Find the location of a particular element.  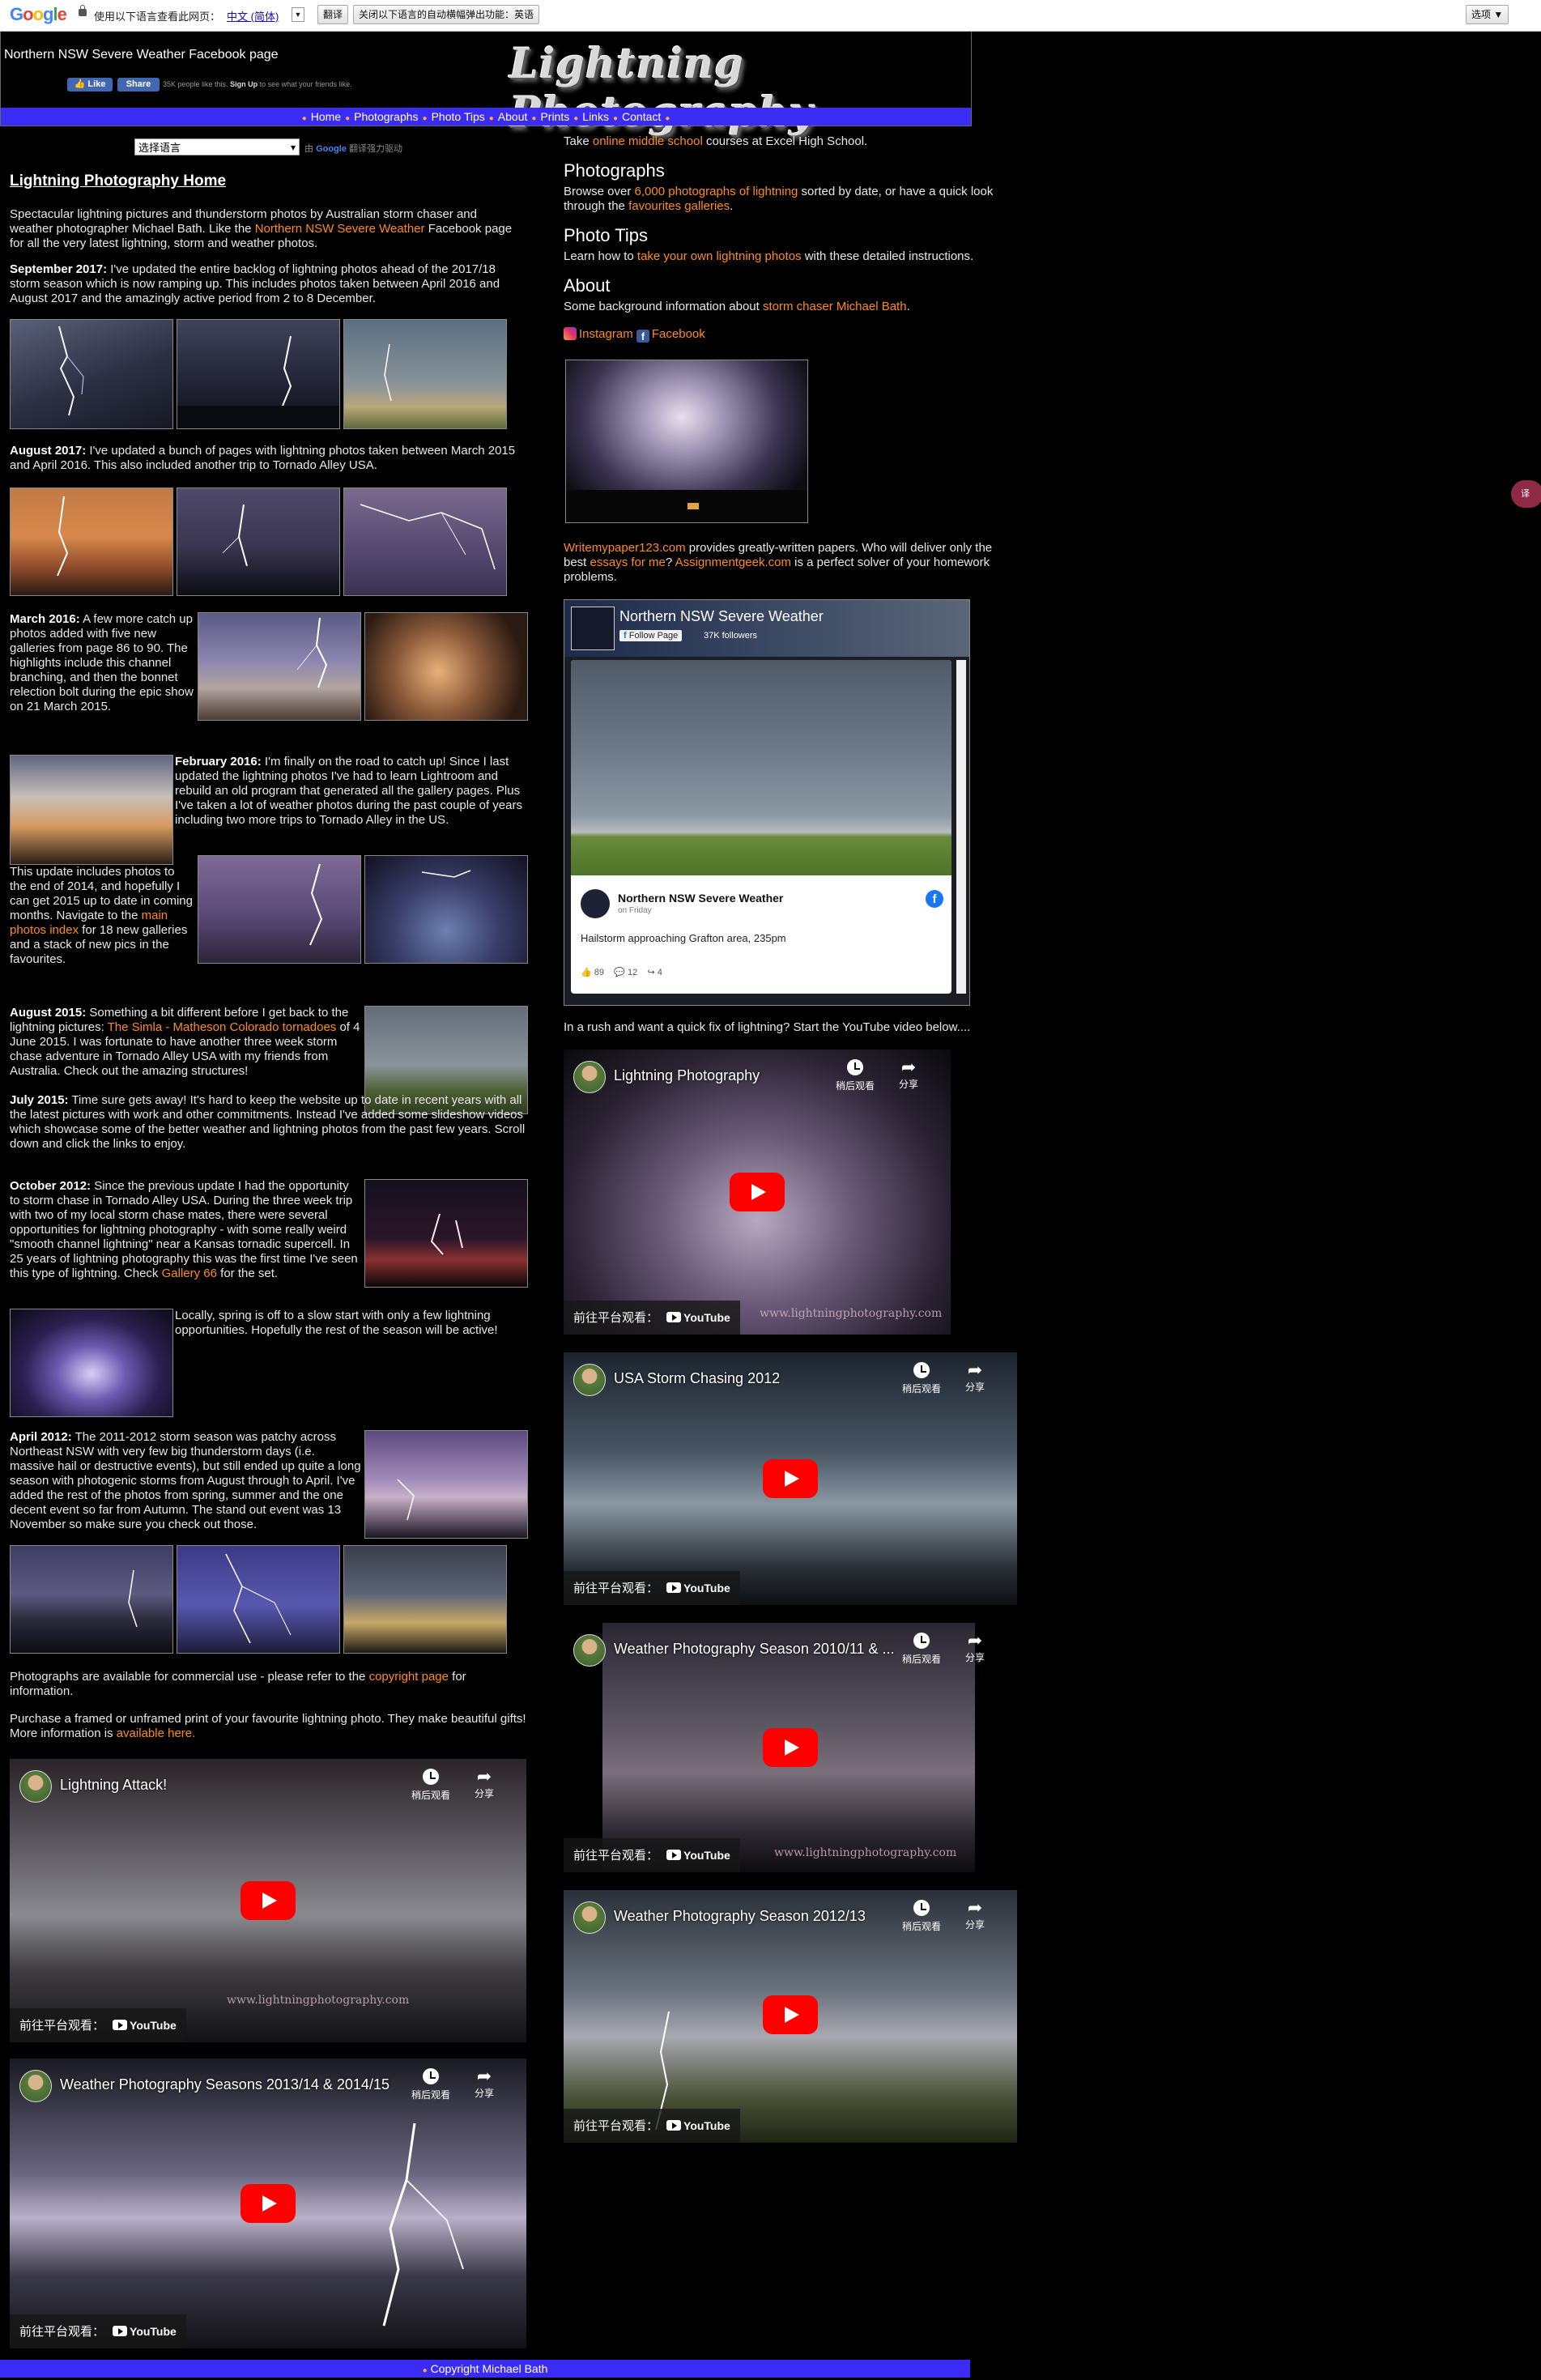

online-middle-school-link: online middle school is located at coordinates (648, 141).